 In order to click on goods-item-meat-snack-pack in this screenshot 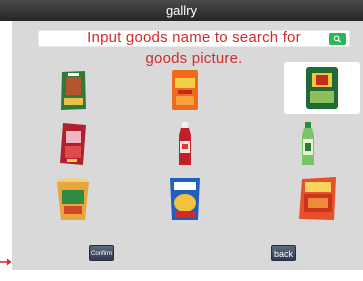, I will do `click(73, 90)`.